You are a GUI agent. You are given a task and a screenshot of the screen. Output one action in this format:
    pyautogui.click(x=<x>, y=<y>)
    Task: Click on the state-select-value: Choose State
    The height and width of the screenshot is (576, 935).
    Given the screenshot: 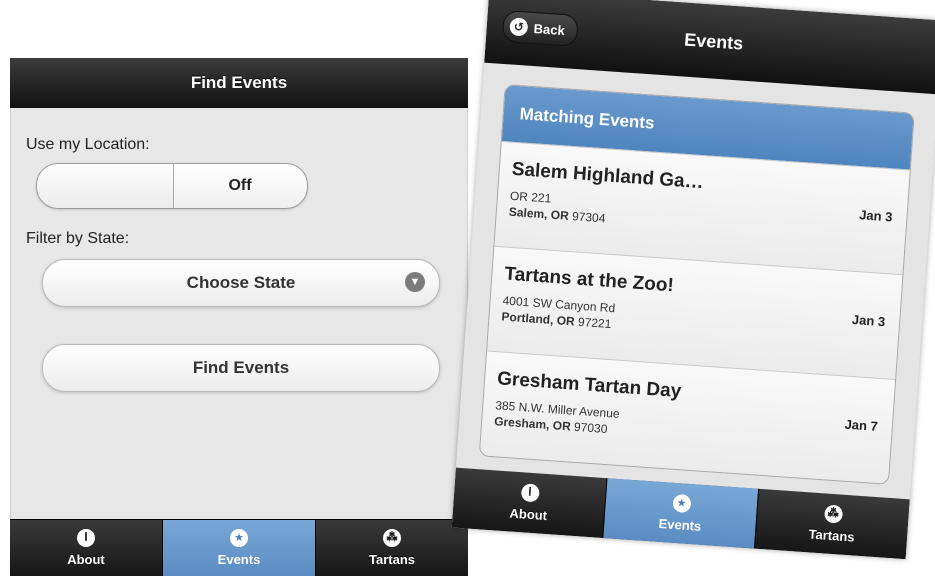 What is the action you would take?
    pyautogui.click(x=241, y=282)
    